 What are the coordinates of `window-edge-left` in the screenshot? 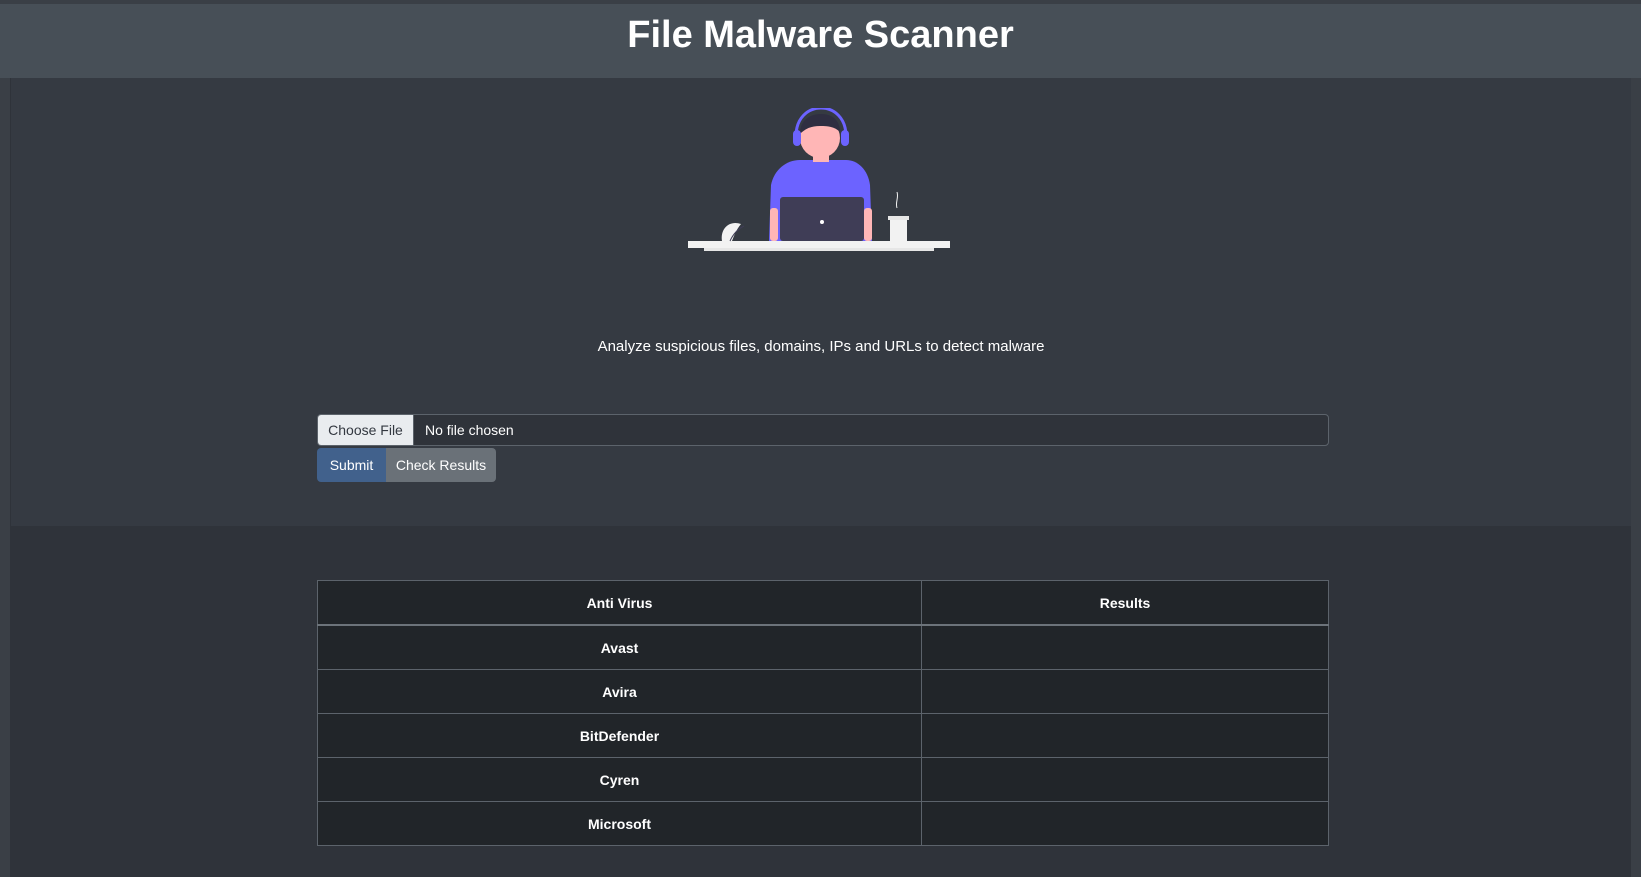 It's located at (5, 438).